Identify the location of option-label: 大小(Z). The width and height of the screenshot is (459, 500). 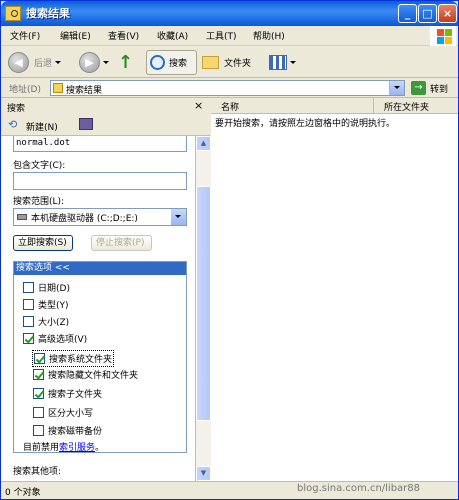
(54, 323).